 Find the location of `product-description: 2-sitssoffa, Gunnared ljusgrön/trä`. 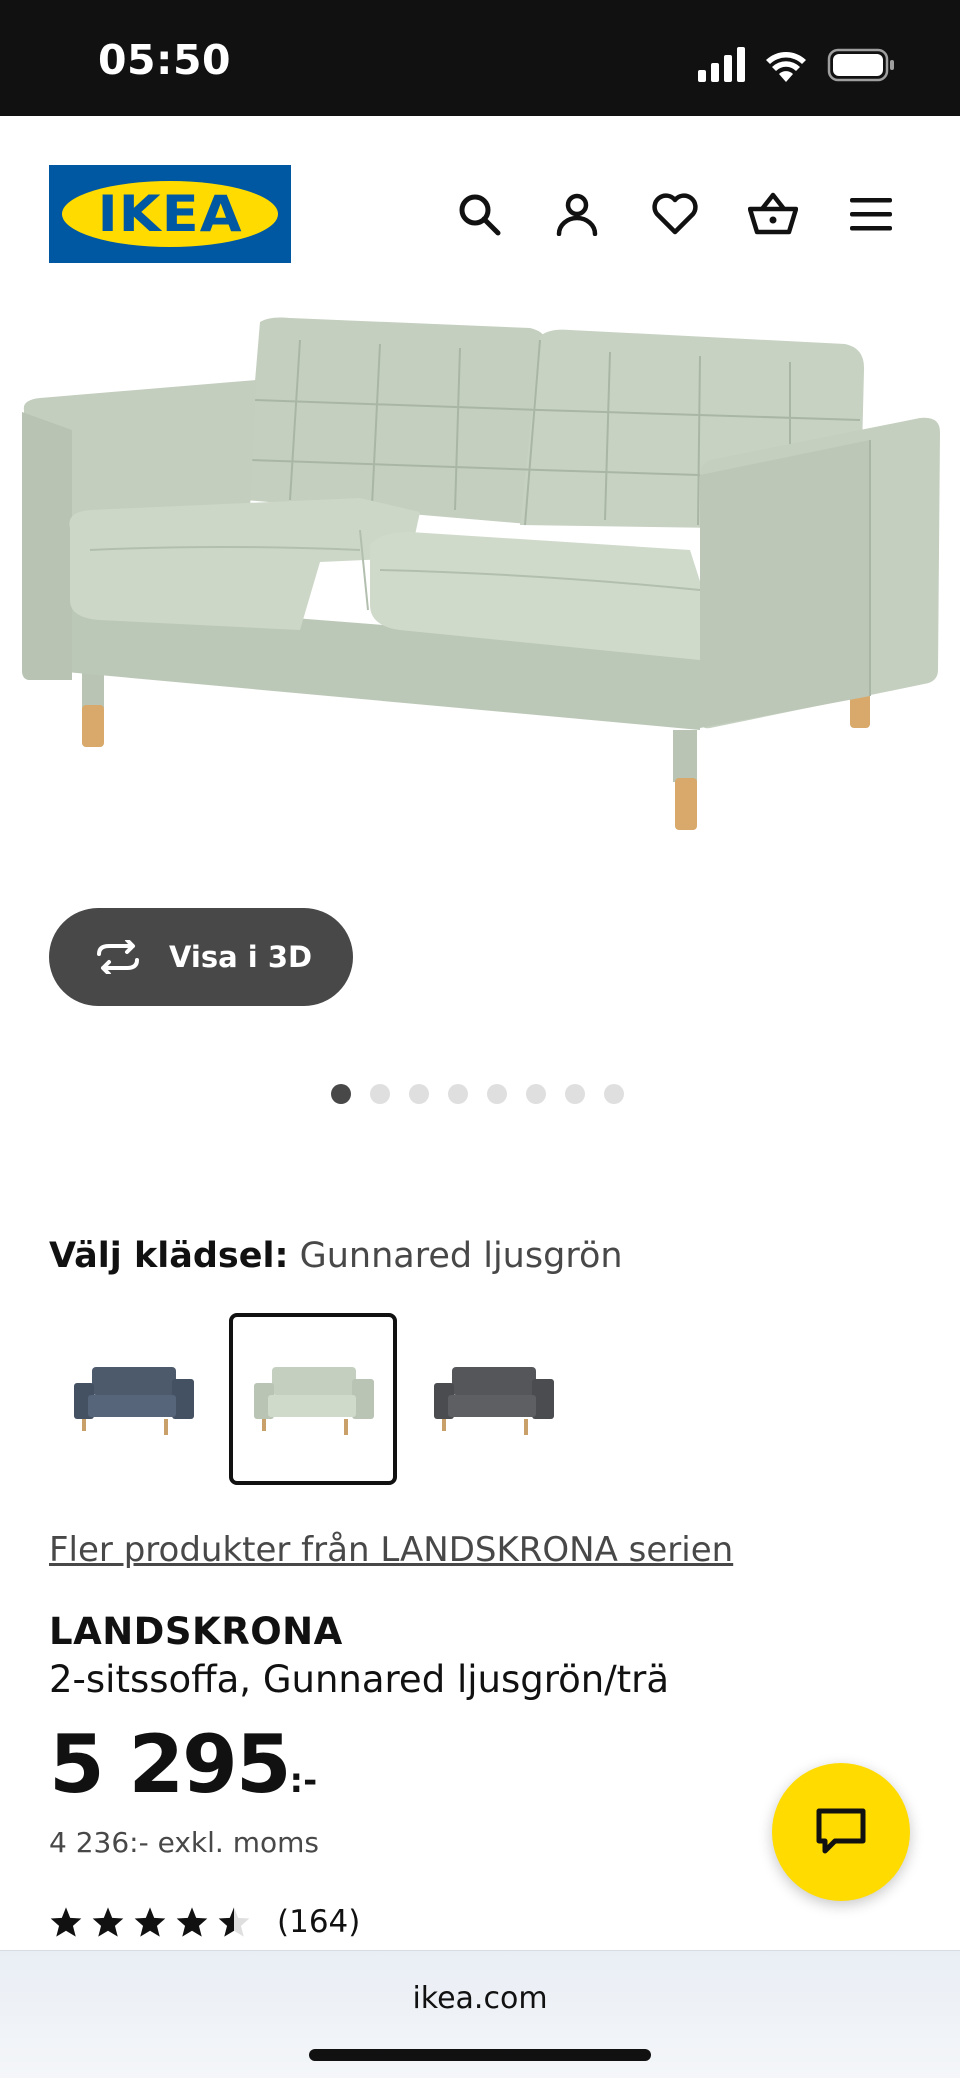

product-description: 2-sitssoffa, Gunnared ljusgrön/trä is located at coordinates (359, 1679).